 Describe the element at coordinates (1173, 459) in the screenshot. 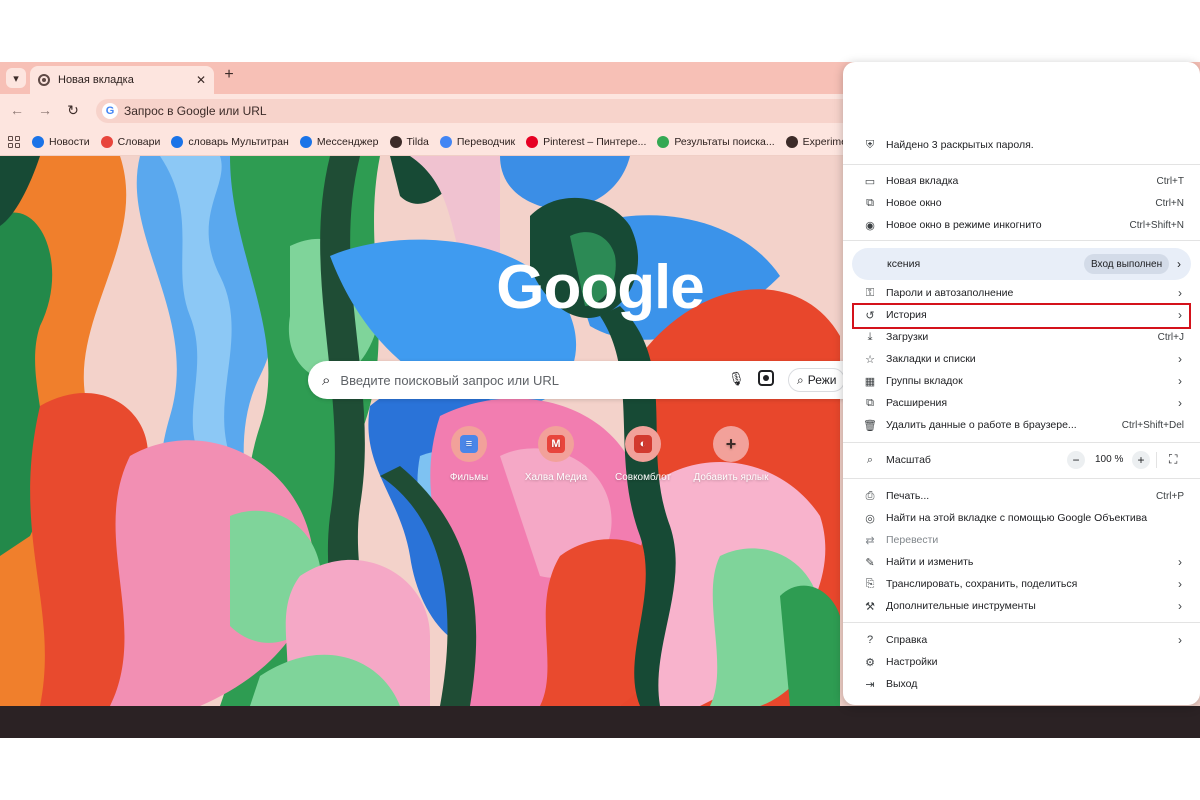

I see `fullscreen-icon: ⛶` at that location.